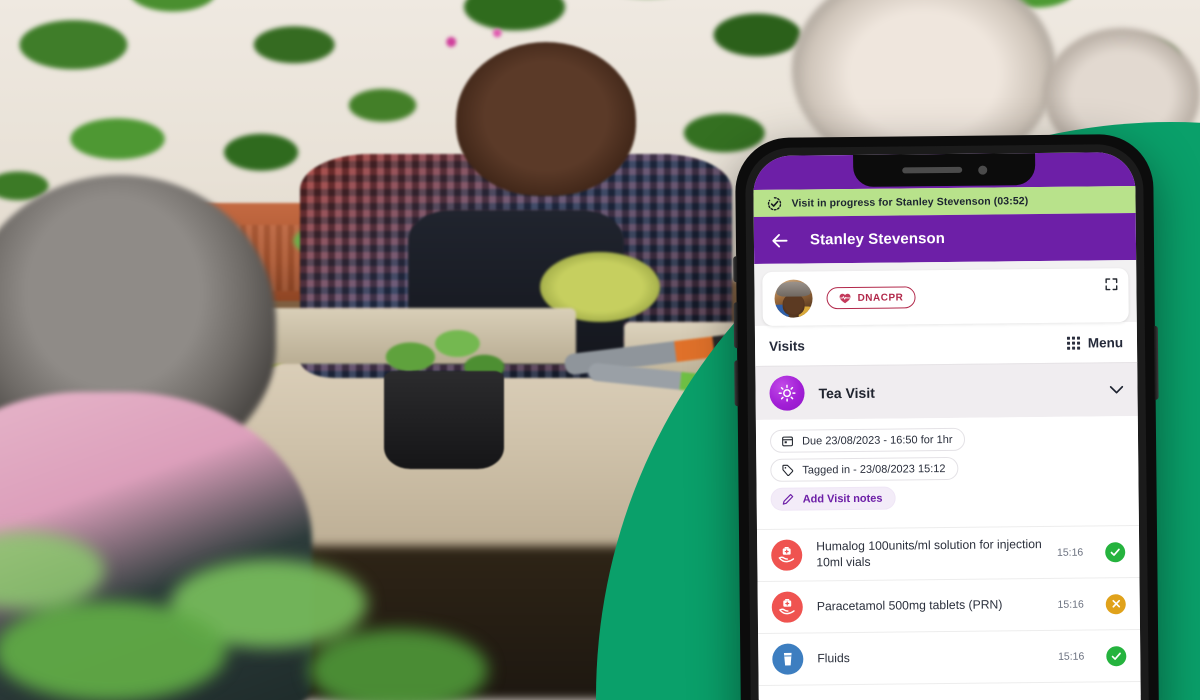 This screenshot has height=700, width=1200. What do you see at coordinates (880, 297) in the screenshot?
I see `status-badge-label: DNACPR` at bounding box center [880, 297].